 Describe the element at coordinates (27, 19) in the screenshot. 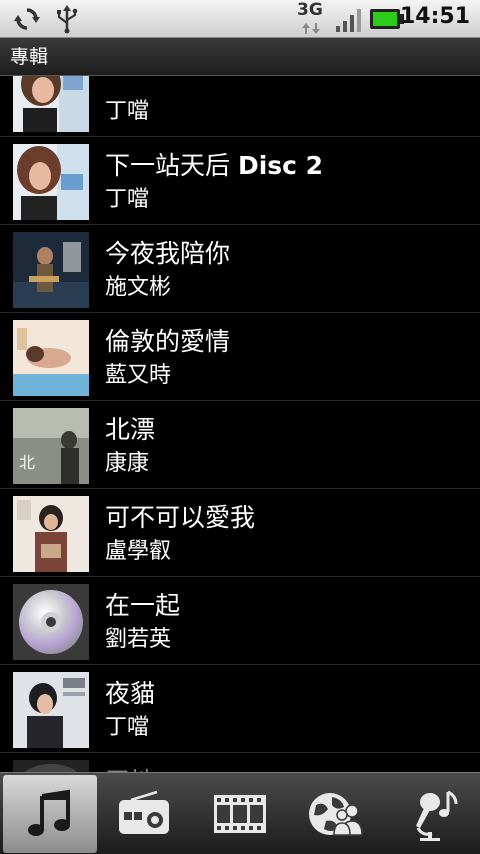

I see `sync-icon` at that location.